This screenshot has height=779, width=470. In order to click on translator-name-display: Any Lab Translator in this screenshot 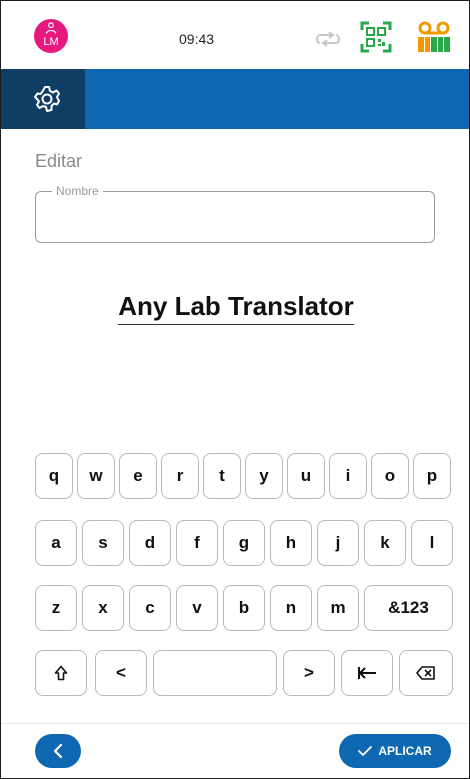, I will do `click(235, 308)`.